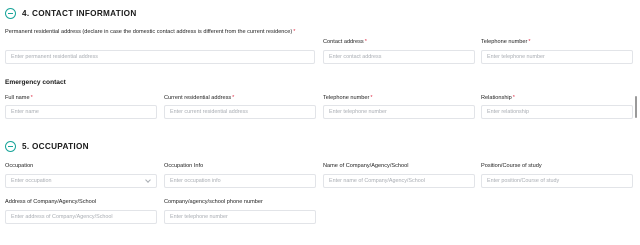 The width and height of the screenshot is (640, 245). Describe the element at coordinates (81, 217) in the screenshot. I see `company-address-input: Enter address of Company/Agency/School` at that location.